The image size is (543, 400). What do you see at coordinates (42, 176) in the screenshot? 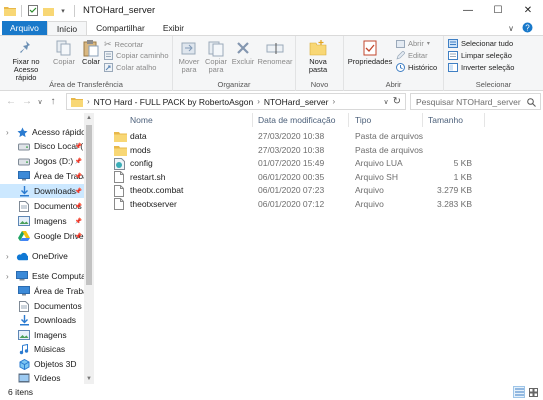
I see `nav-item: Área de Trabal📌` at bounding box center [42, 176].